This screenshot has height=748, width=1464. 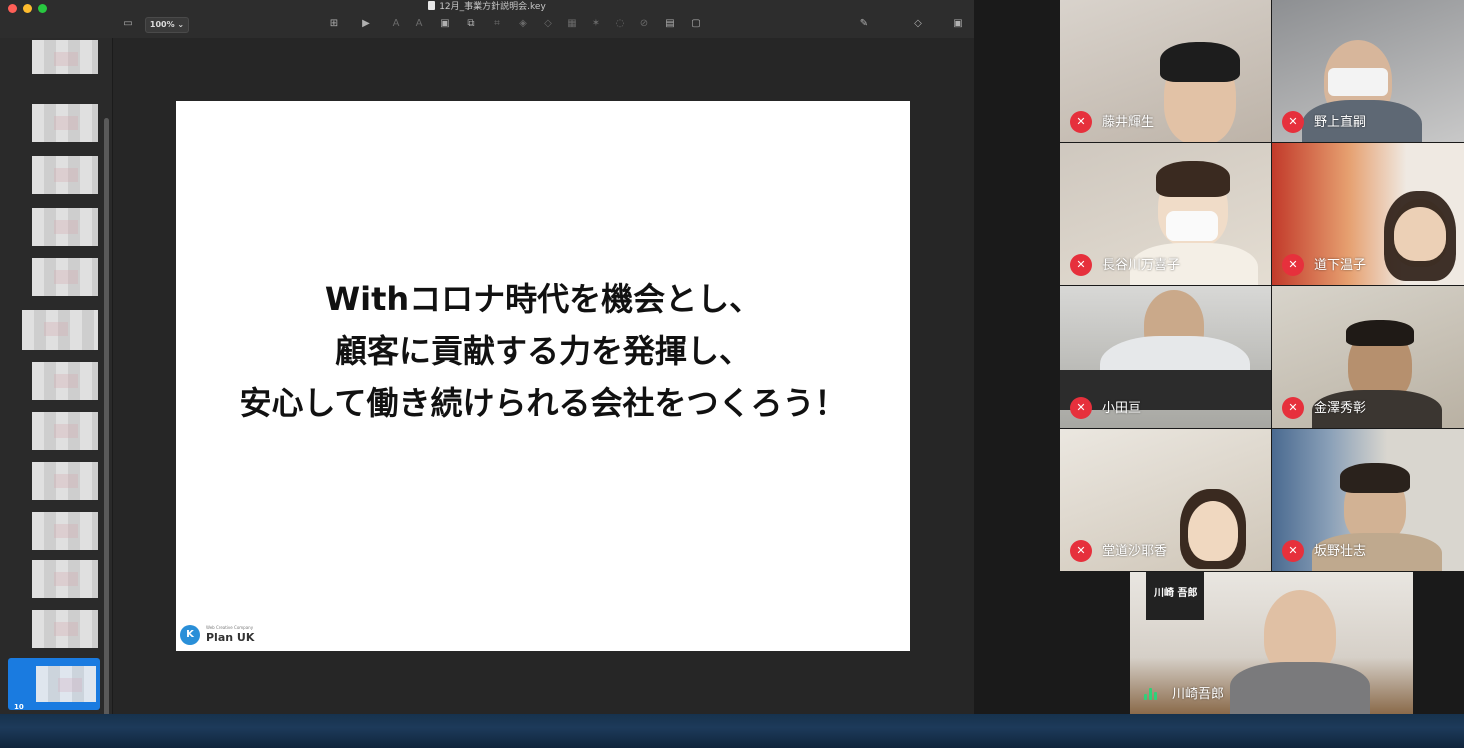 I want to click on active-speaker-label-text: 川崎 吾郎, so click(x=1176, y=593).